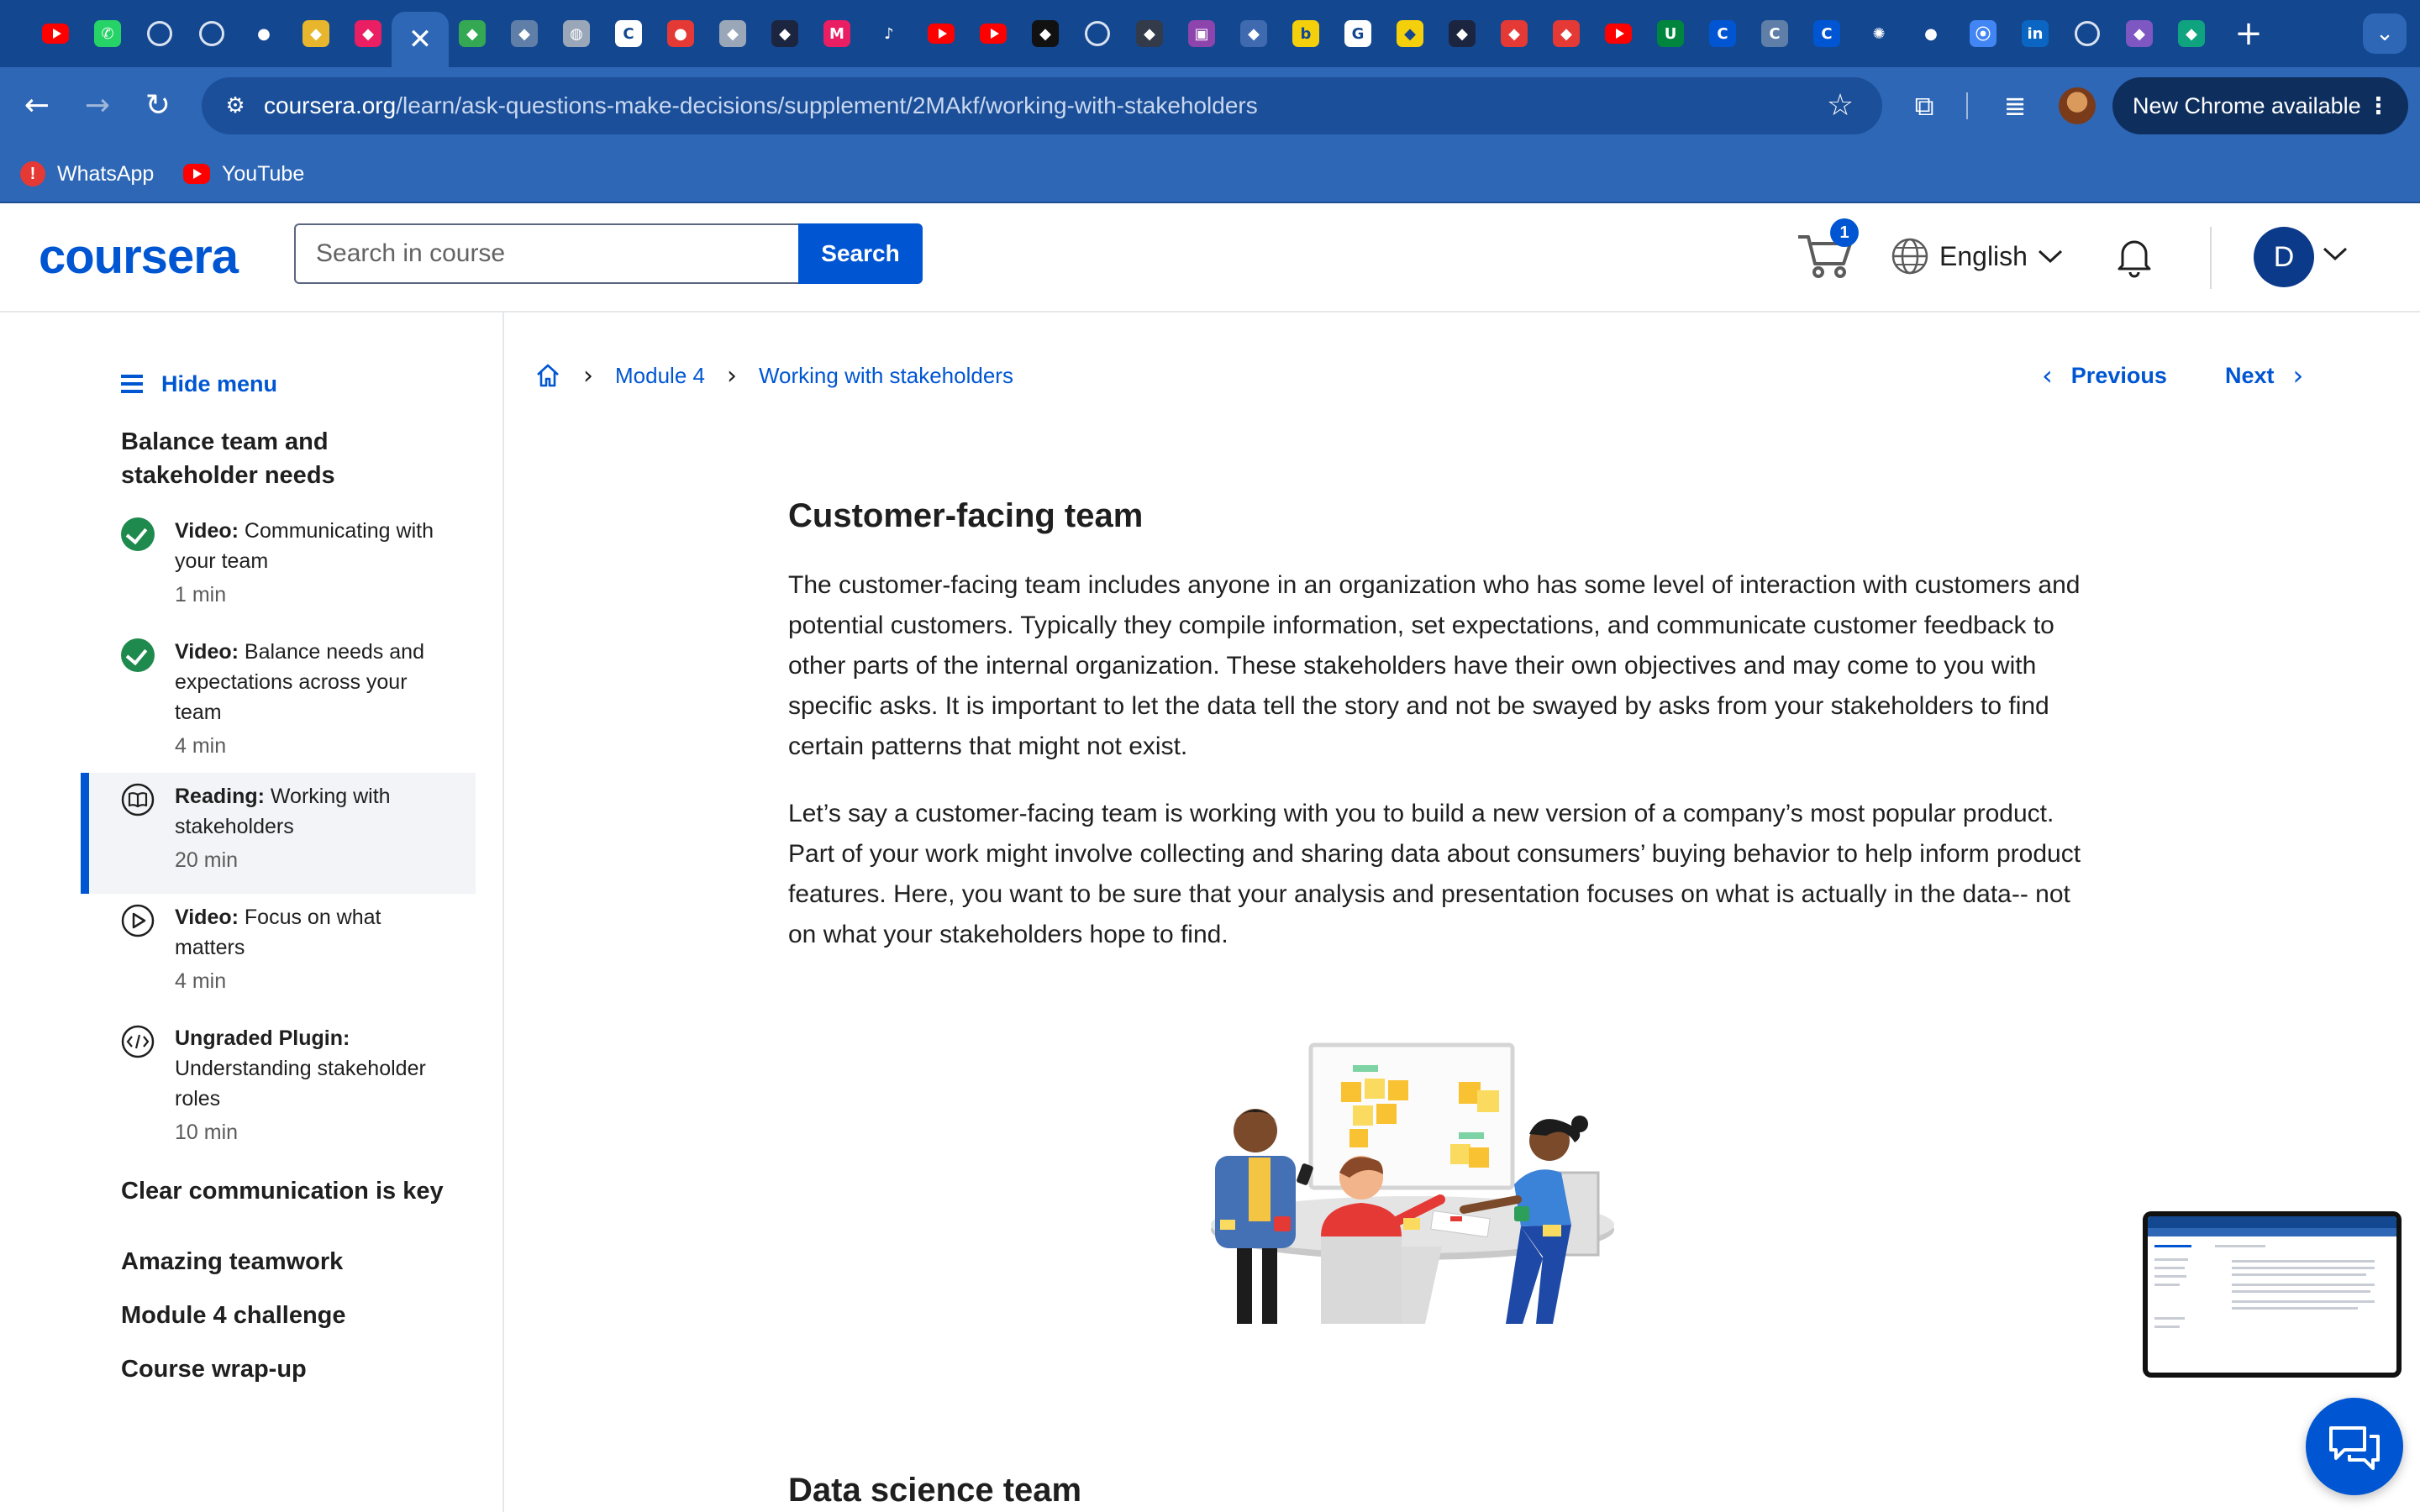 This screenshot has height=1512, width=2420. Describe the element at coordinates (2247, 105) in the screenshot. I see `update-label: New Chrome available` at that location.